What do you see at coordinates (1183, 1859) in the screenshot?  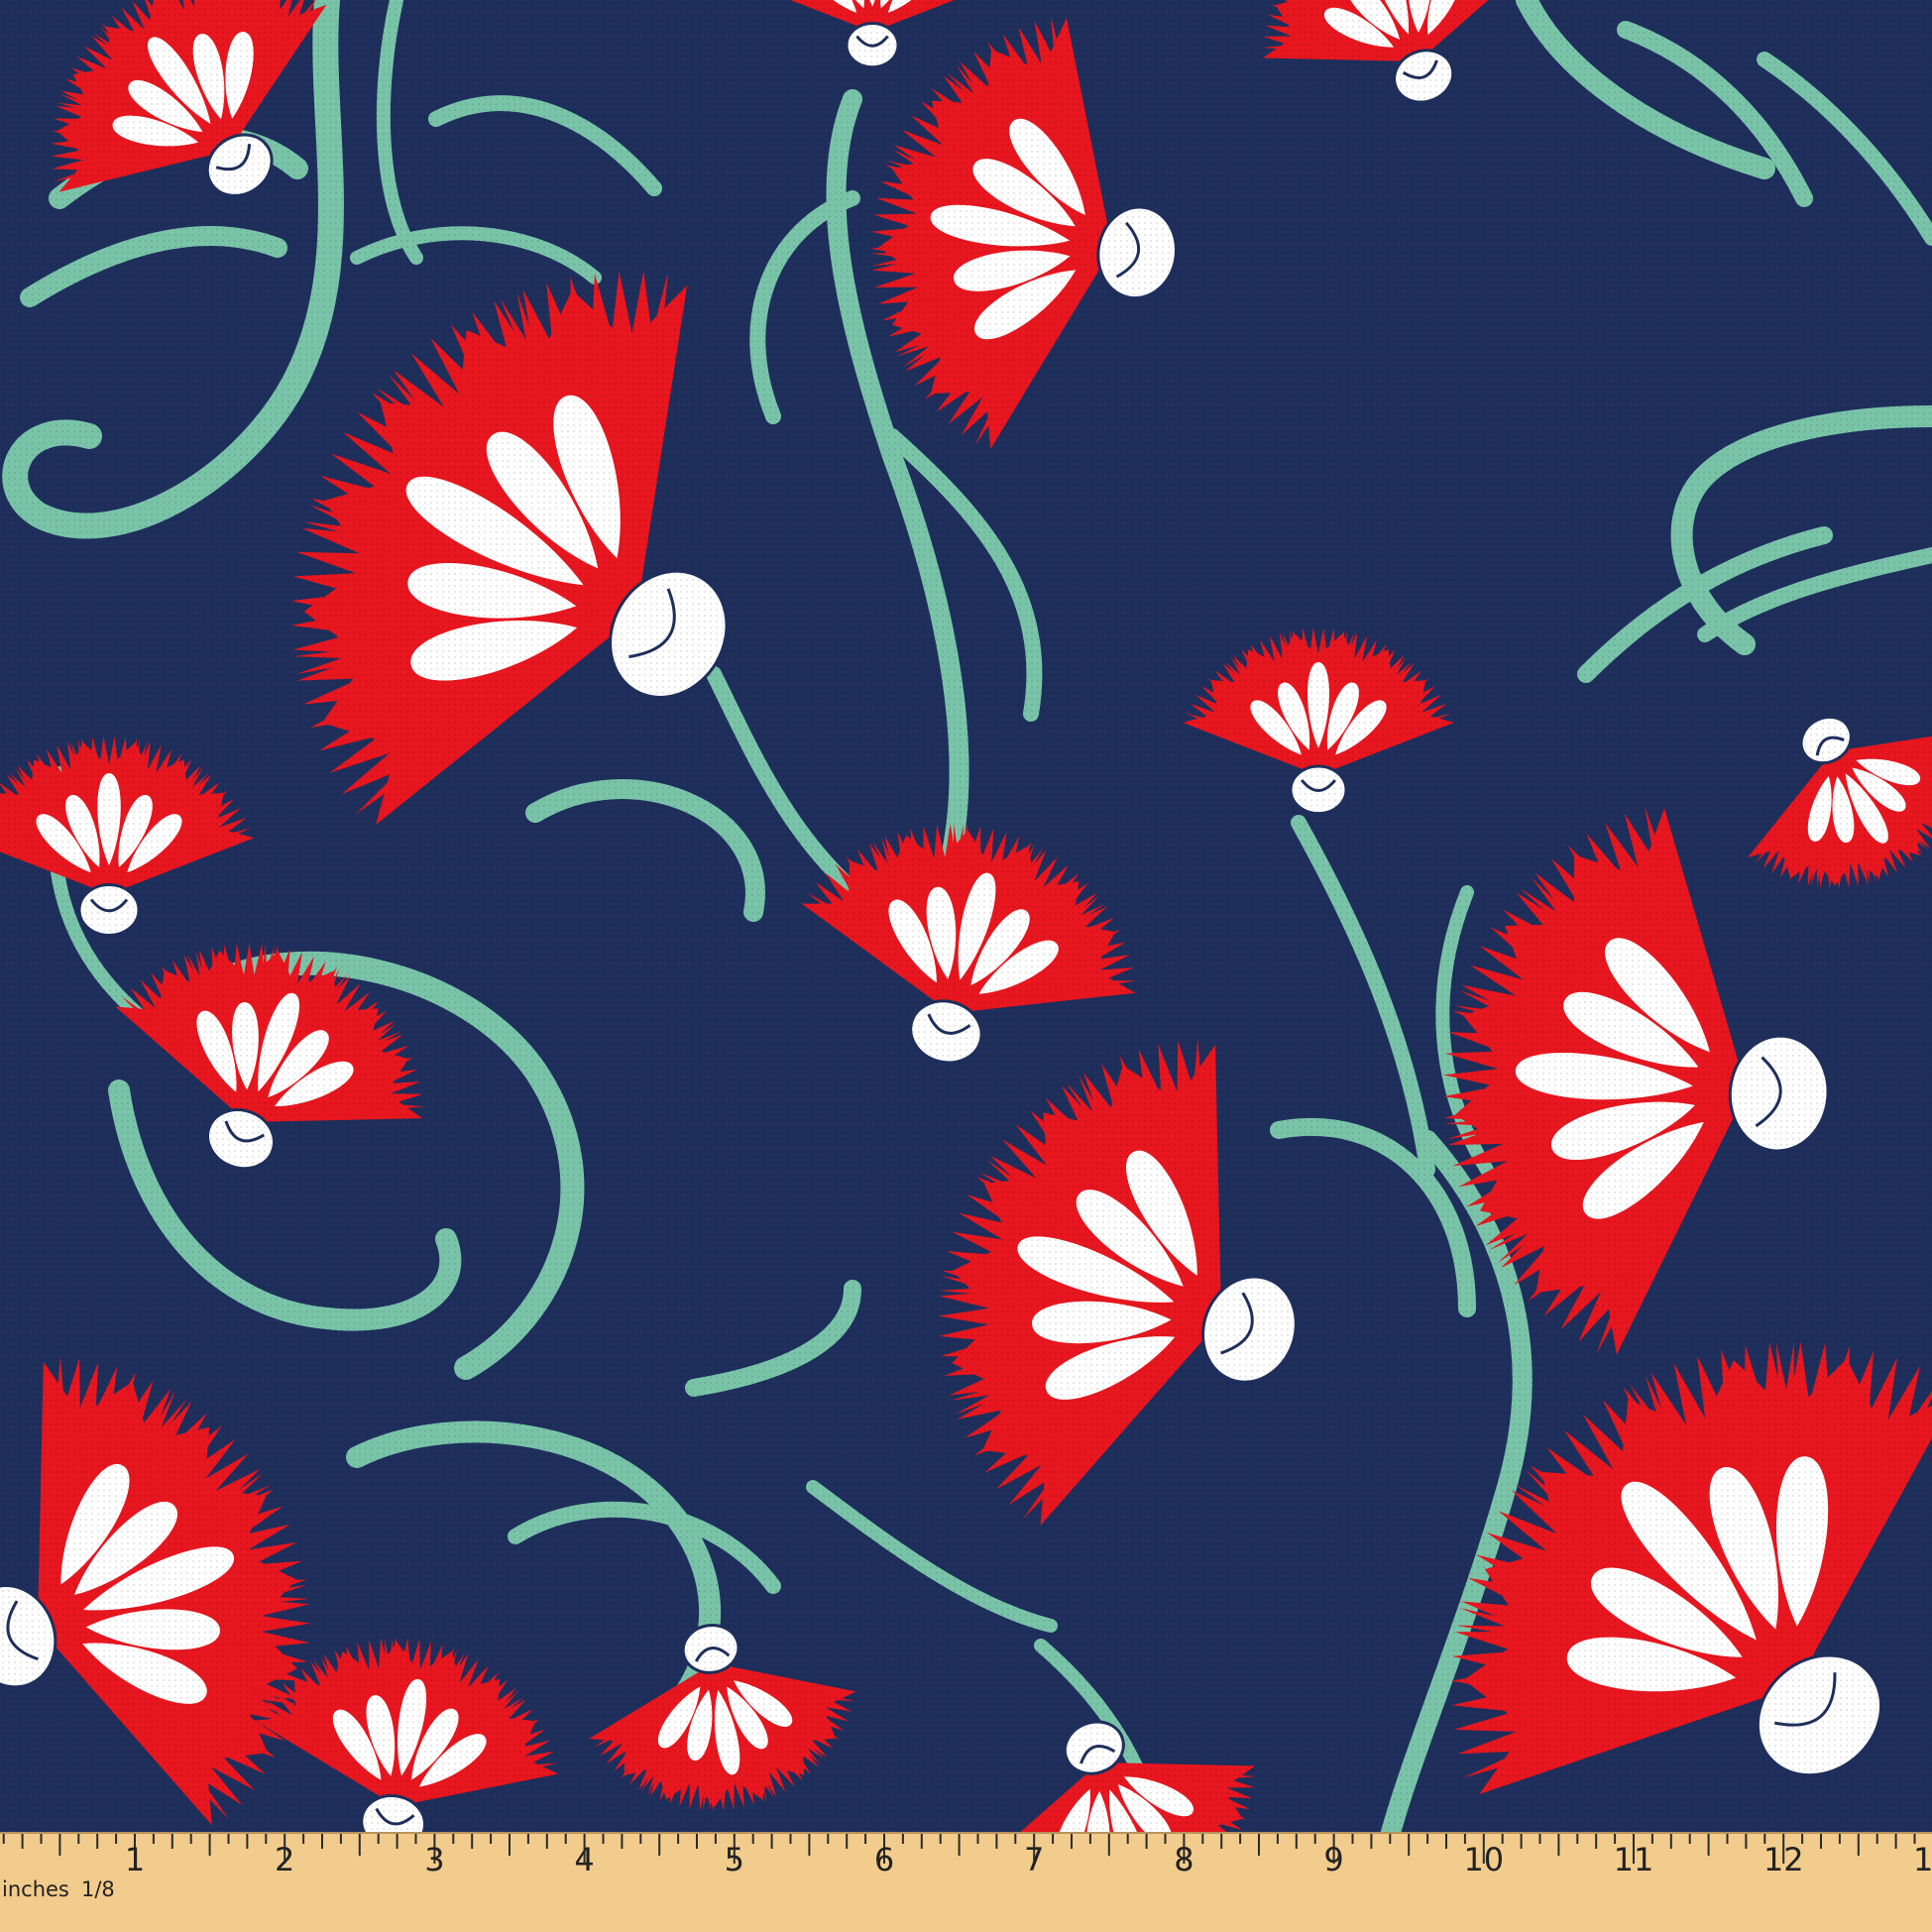 I see `ruler-number: 8` at bounding box center [1183, 1859].